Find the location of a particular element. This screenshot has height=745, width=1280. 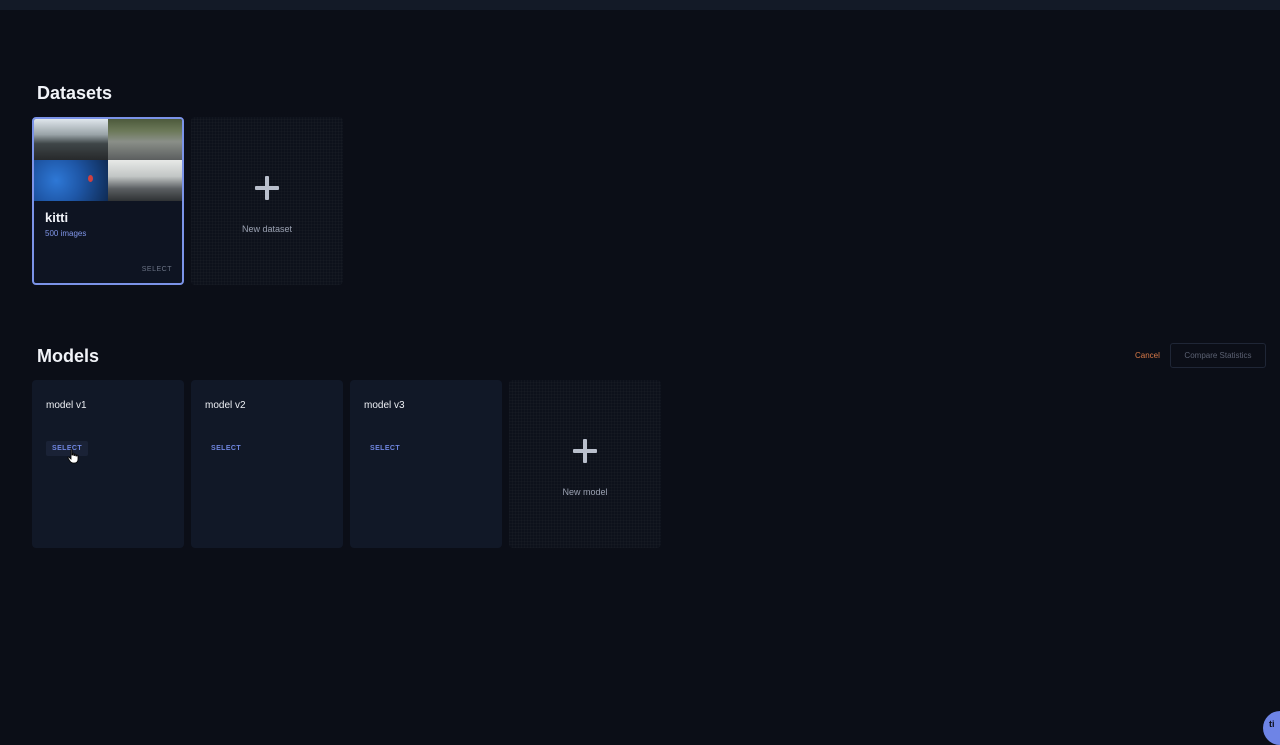

datasets-heading: Datasets is located at coordinates (75, 93).